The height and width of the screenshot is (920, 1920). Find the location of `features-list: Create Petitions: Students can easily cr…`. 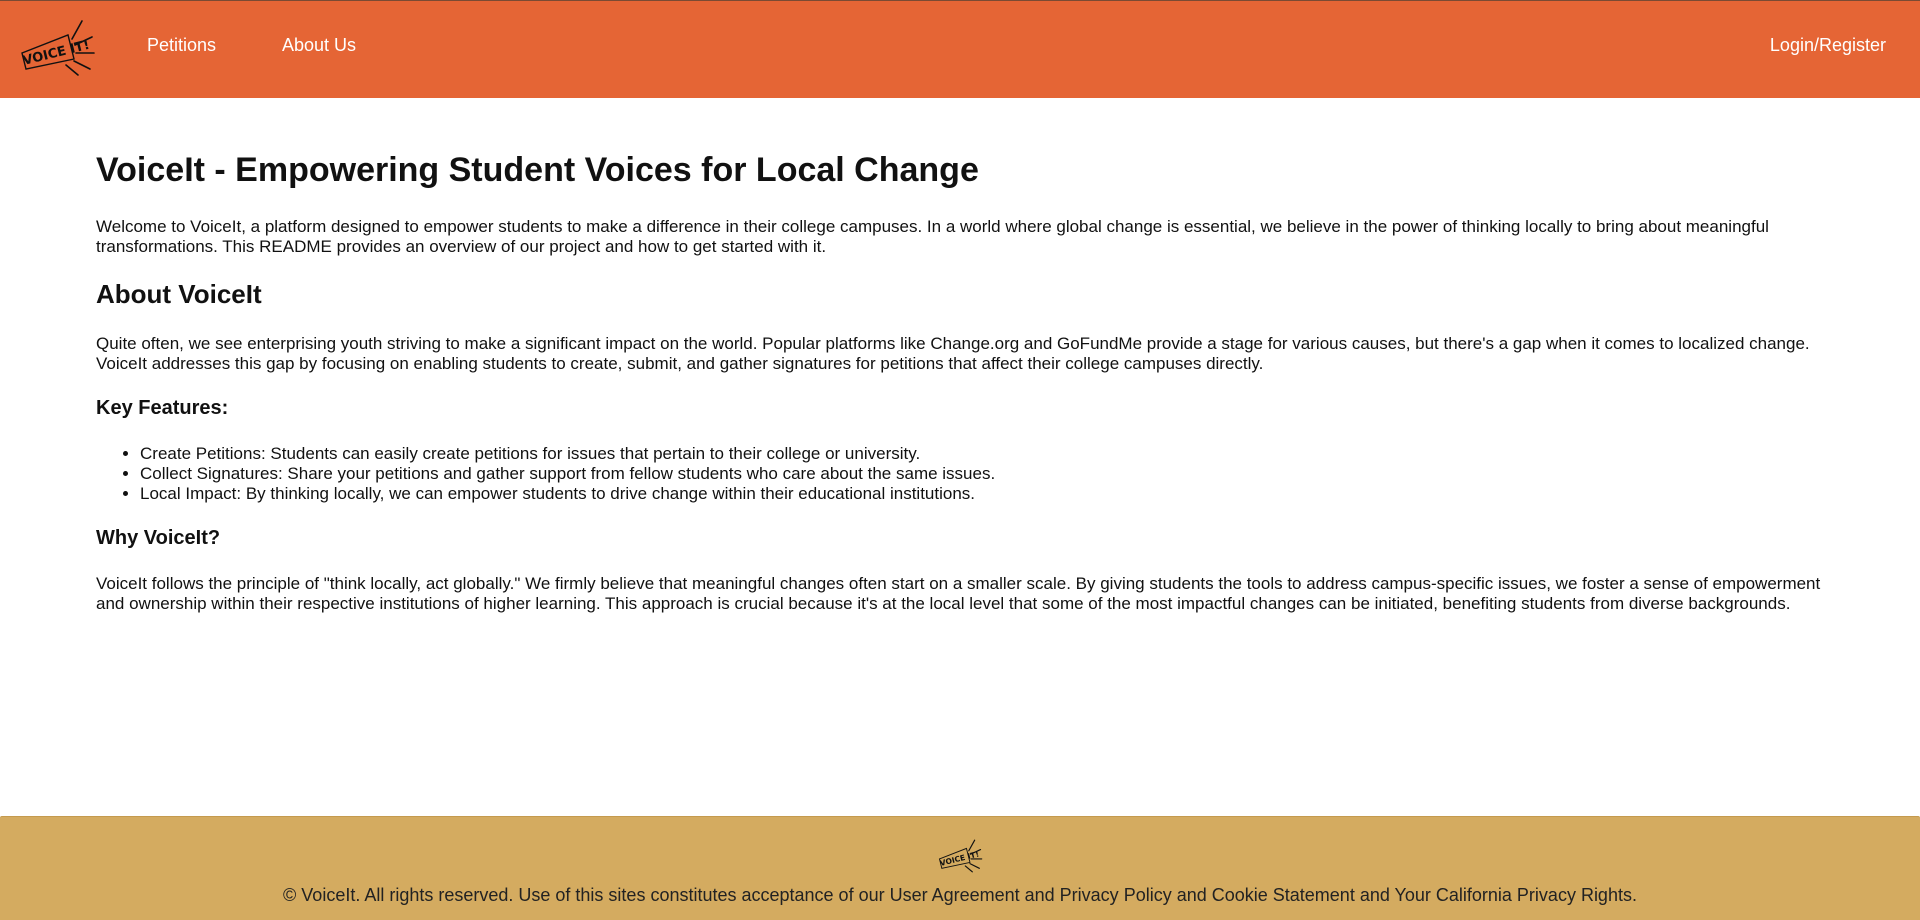

features-list: Create Petitions: Students can easily cr… is located at coordinates (960, 474).